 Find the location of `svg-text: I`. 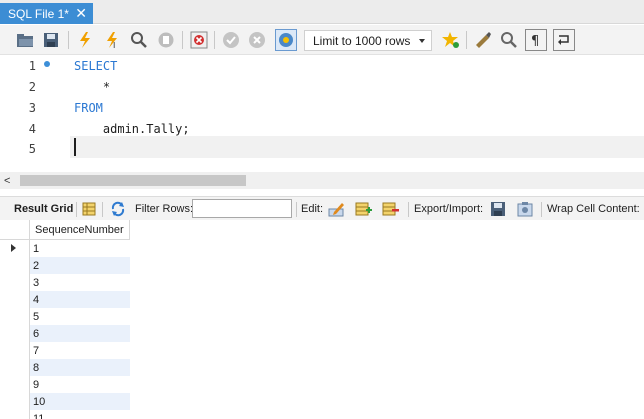

svg-text: I is located at coordinates (114, 45).